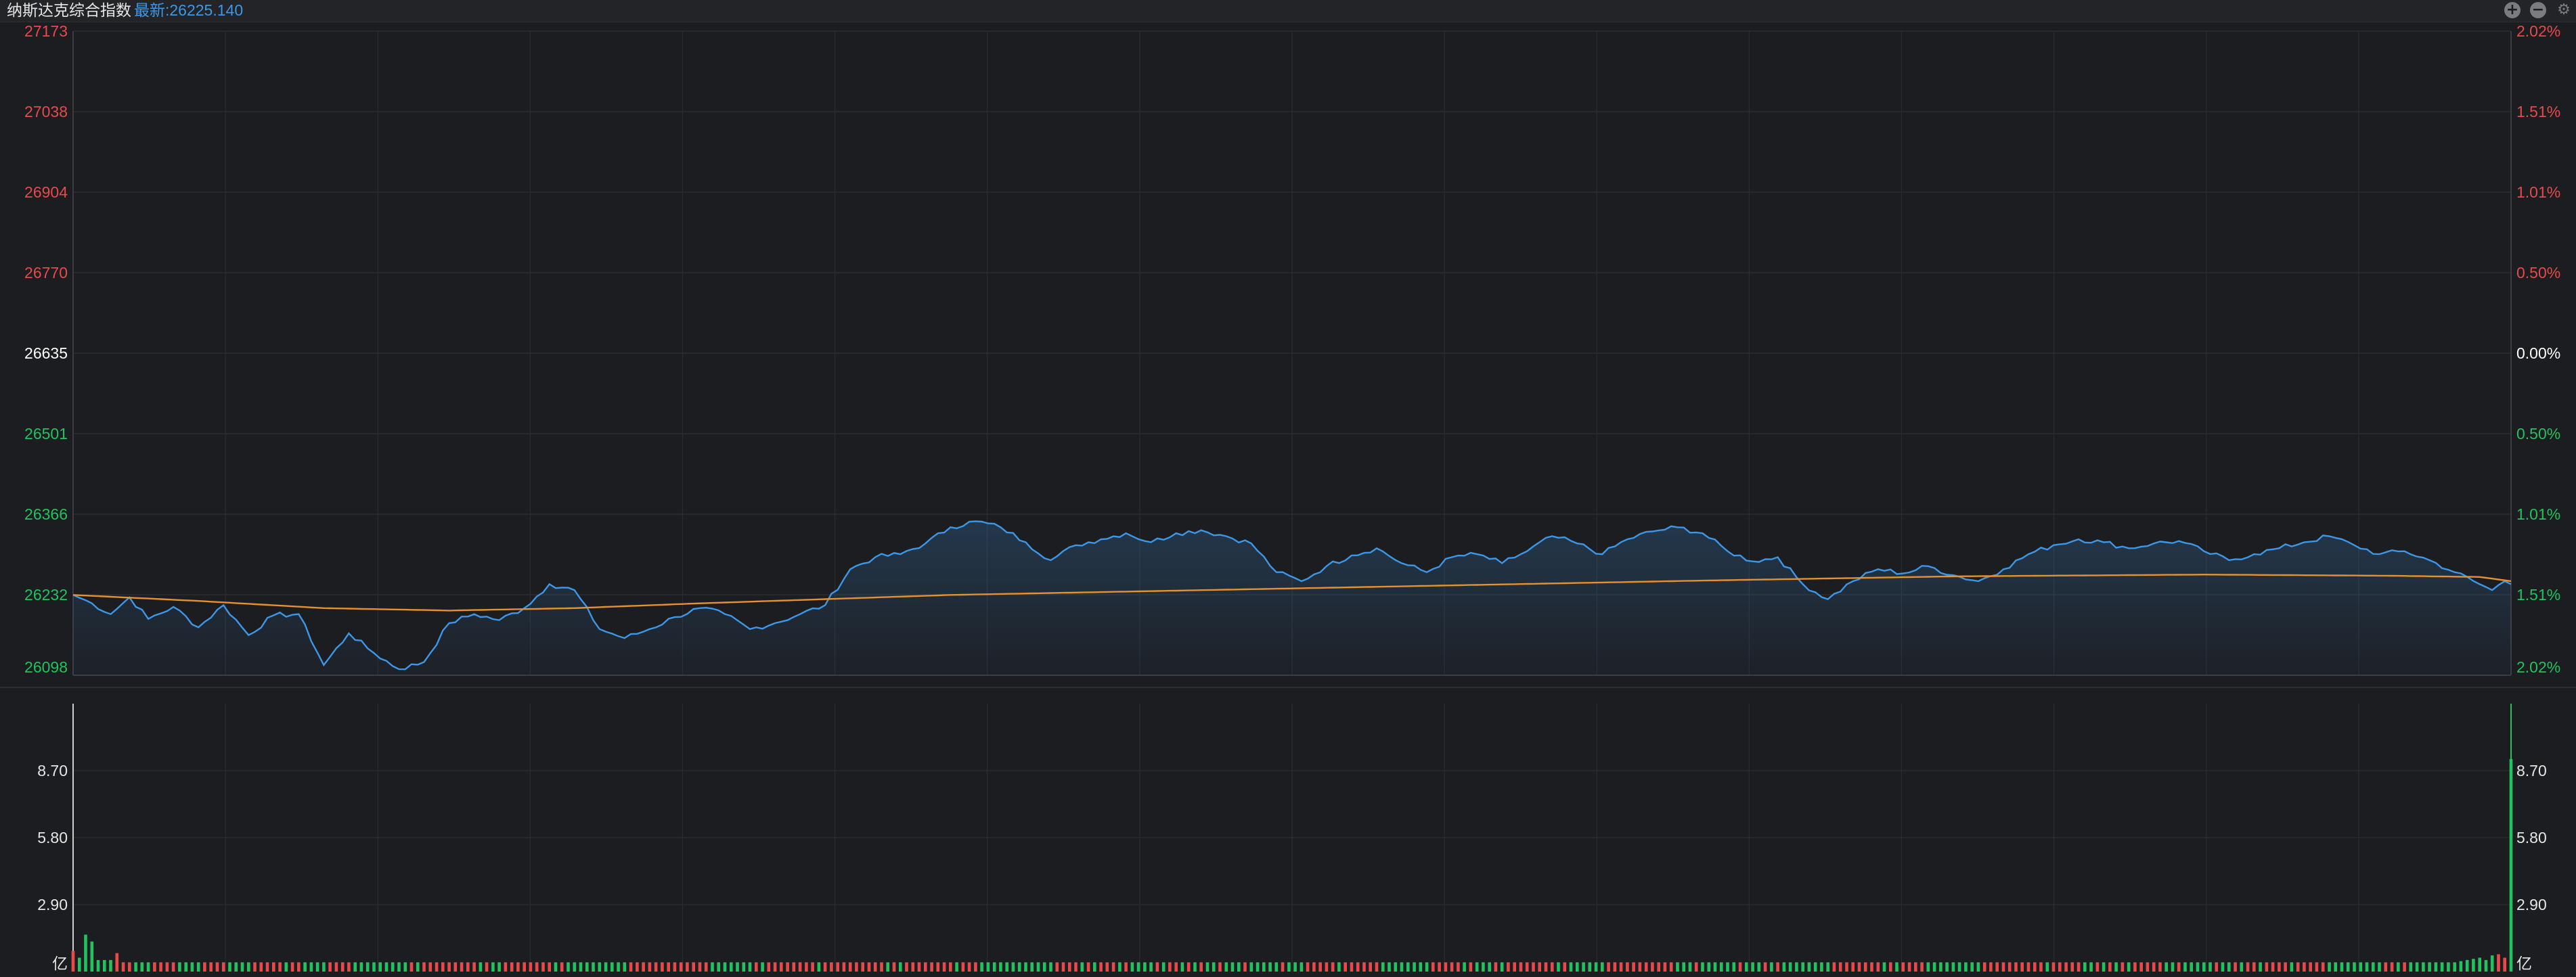  Describe the element at coordinates (46, 272) in the screenshot. I see `y-tick-label-left: 26770` at that location.